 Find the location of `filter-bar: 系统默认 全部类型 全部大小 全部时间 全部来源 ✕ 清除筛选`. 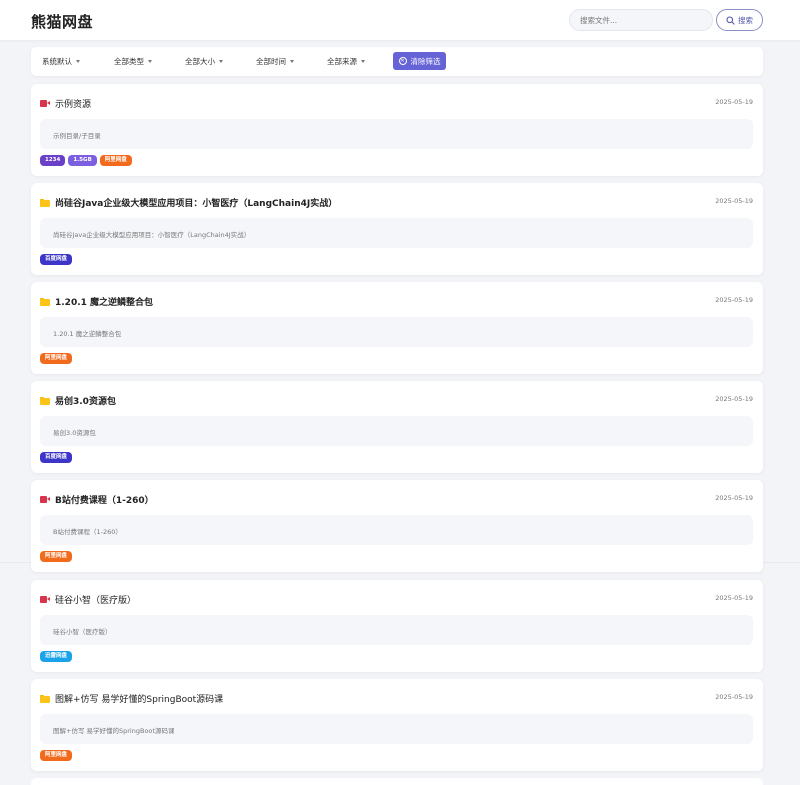

filter-bar: 系统默认 全部类型 全部大小 全部时间 全部来源 ✕ 清除筛选 is located at coordinates (397, 61).